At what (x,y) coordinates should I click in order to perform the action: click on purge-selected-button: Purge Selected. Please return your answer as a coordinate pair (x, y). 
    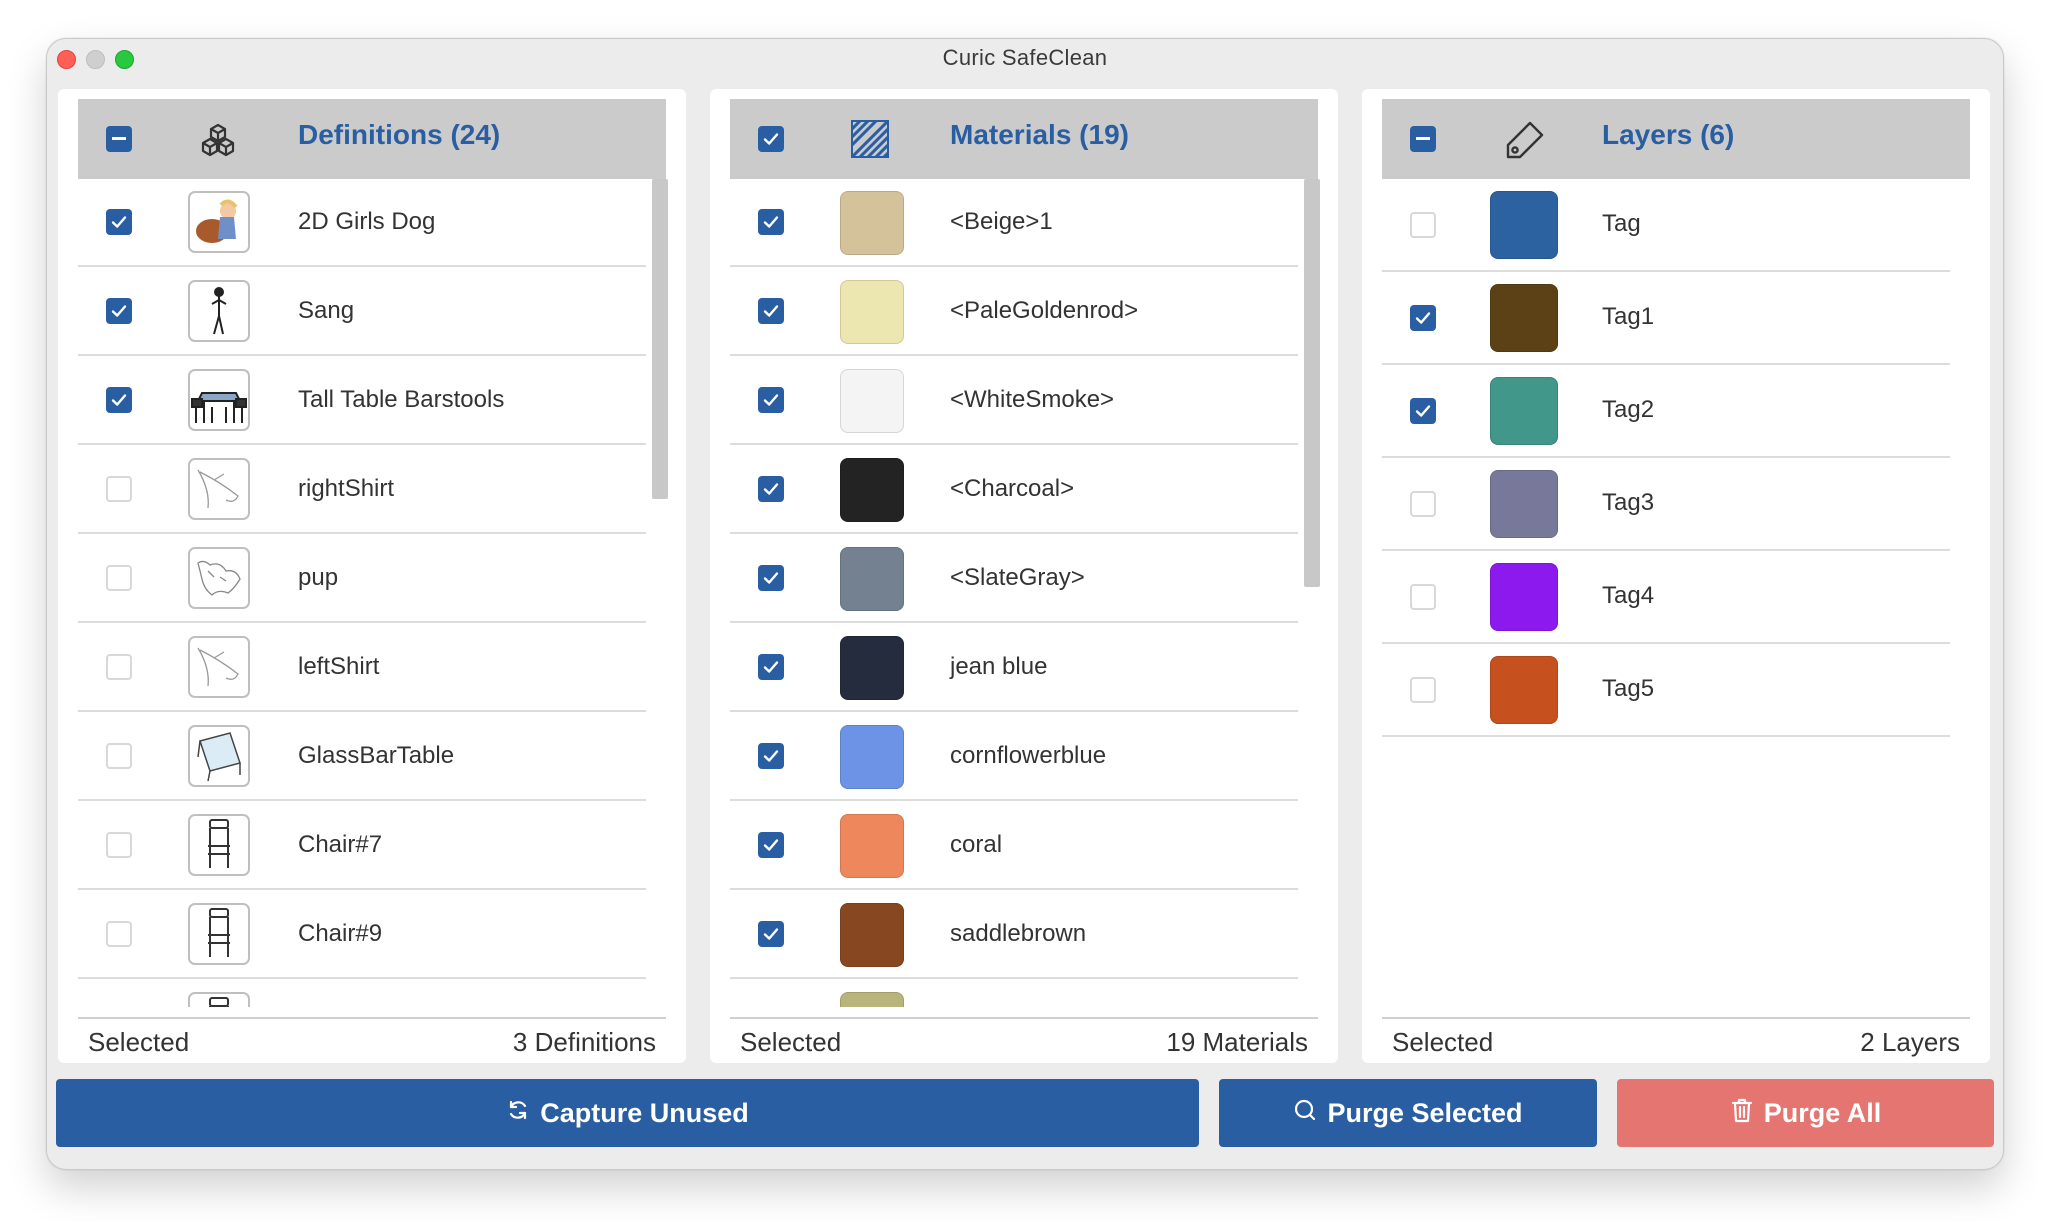
    Looking at the image, I should click on (1408, 1113).